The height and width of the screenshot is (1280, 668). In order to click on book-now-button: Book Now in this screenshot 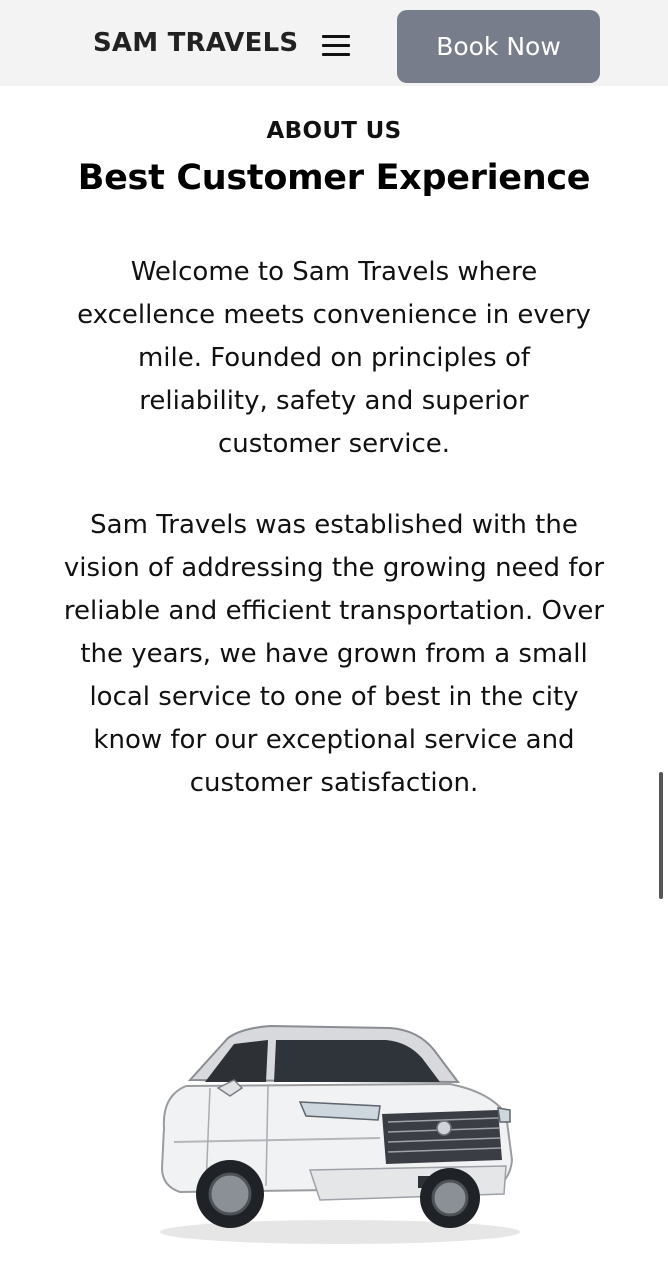, I will do `click(498, 46)`.